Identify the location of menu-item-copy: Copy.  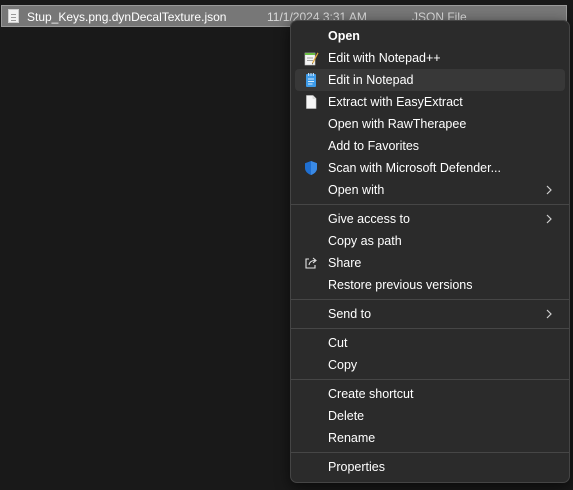
(430, 365).